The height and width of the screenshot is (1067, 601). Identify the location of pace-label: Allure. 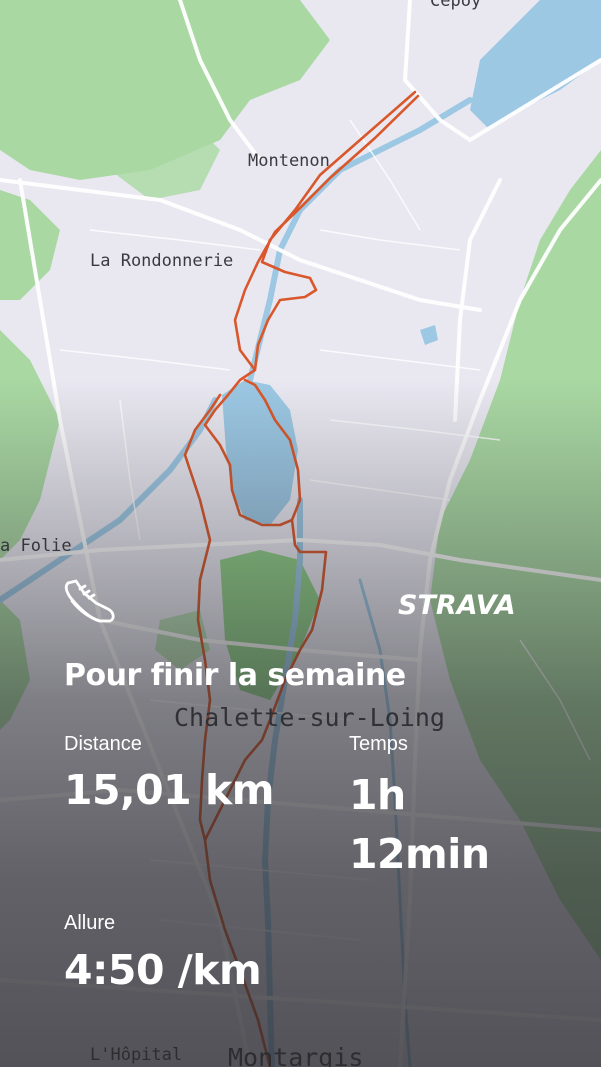
(90, 923).